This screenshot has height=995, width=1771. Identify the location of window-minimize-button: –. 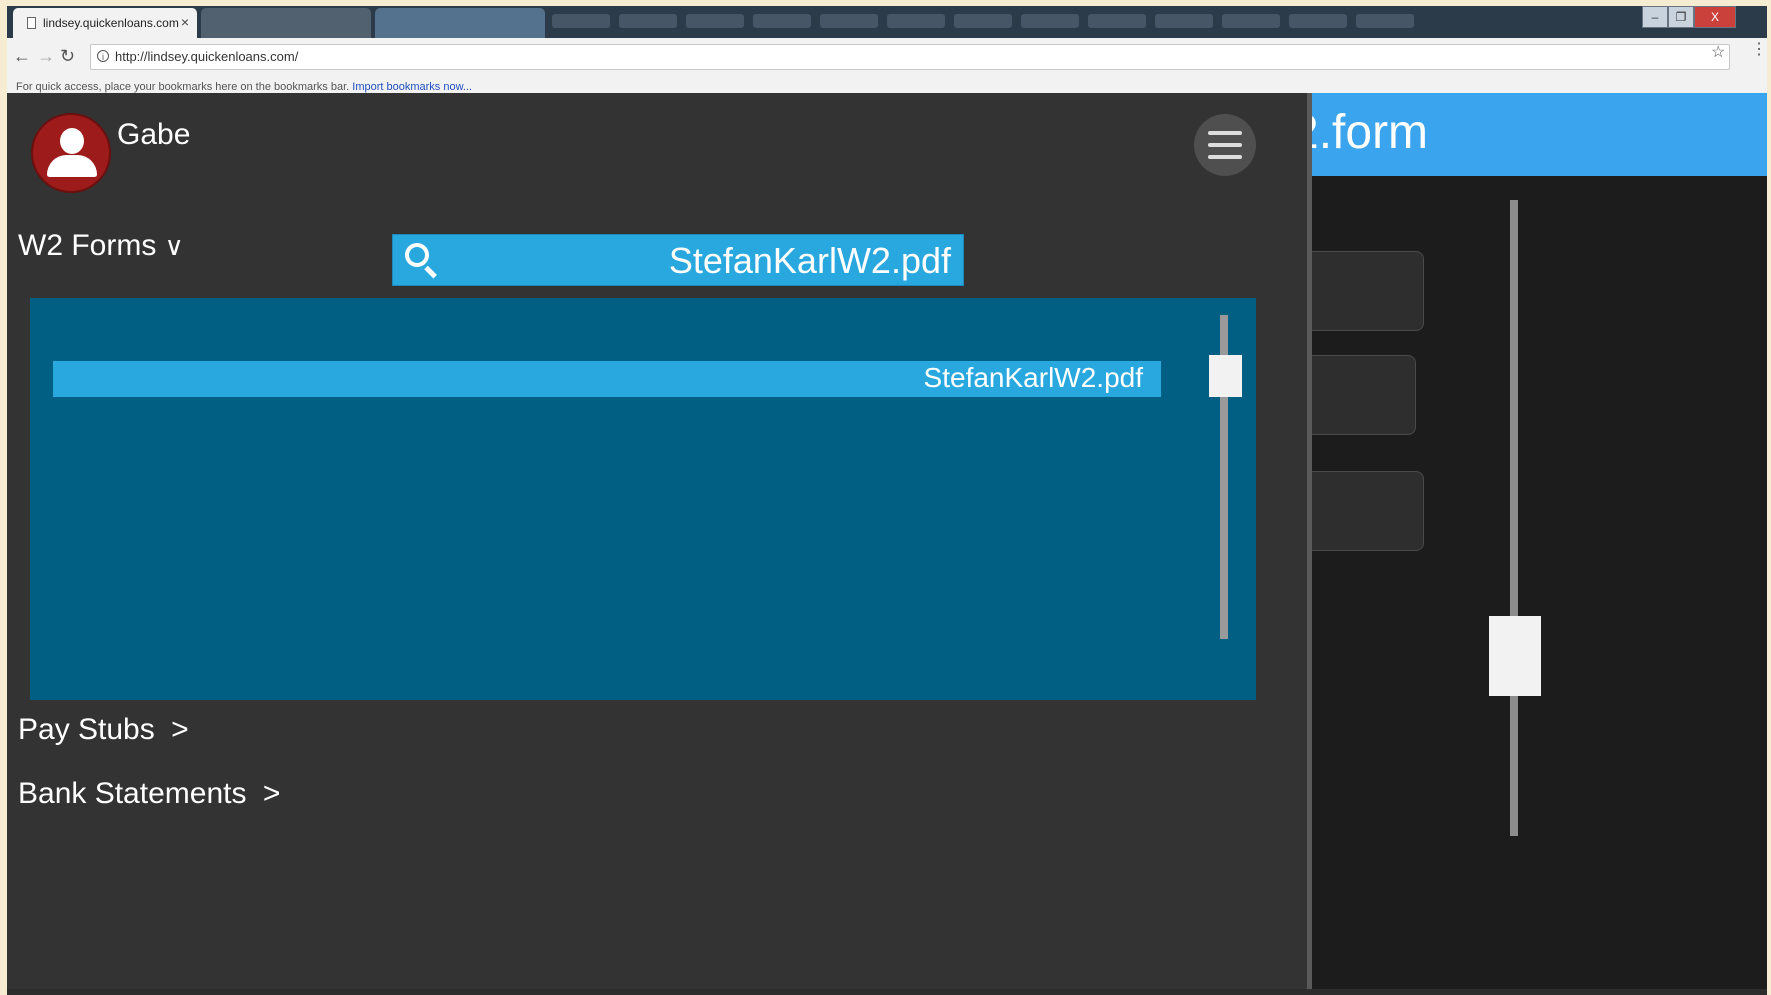
(1655, 17).